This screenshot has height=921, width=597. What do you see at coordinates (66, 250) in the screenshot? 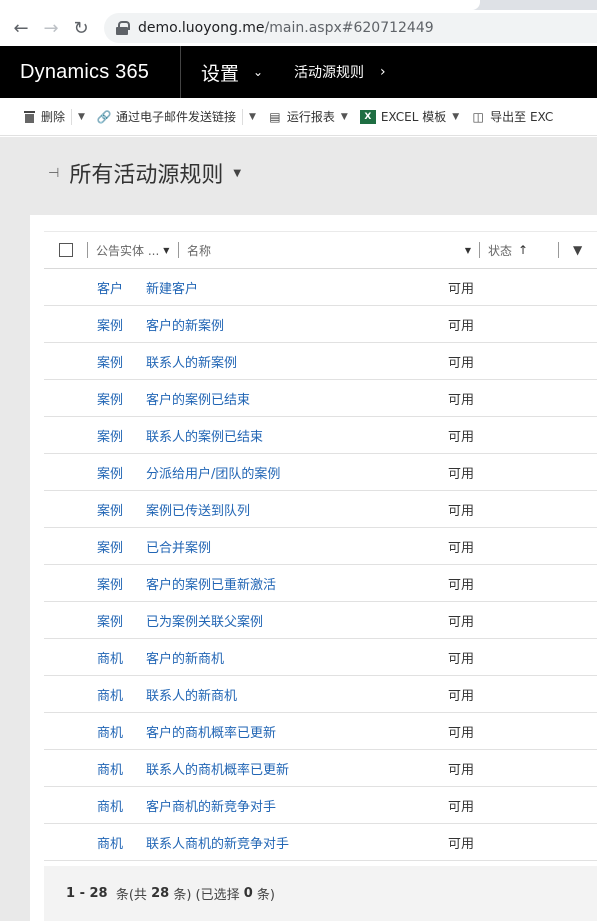
I see `select-all-checkbox` at bounding box center [66, 250].